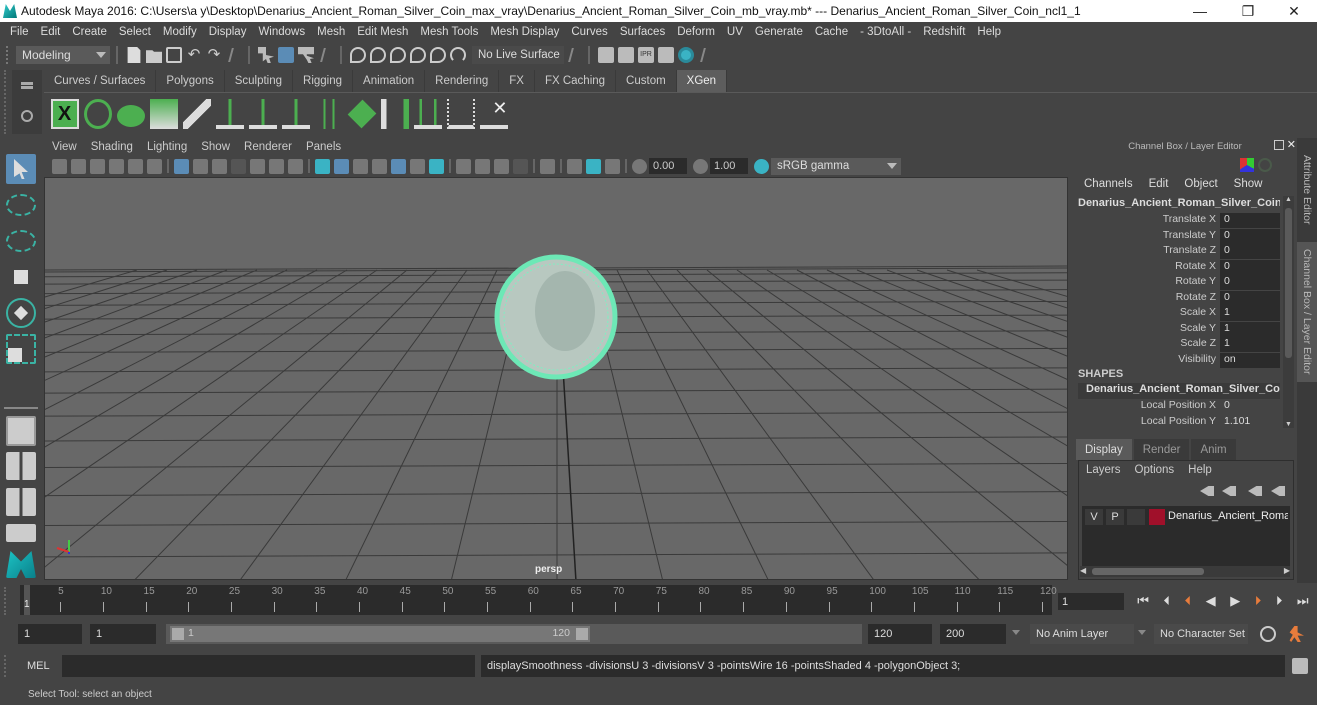 The width and height of the screenshot is (1317, 705). Describe the element at coordinates (417, 166) in the screenshot. I see `shadows-icon` at that location.